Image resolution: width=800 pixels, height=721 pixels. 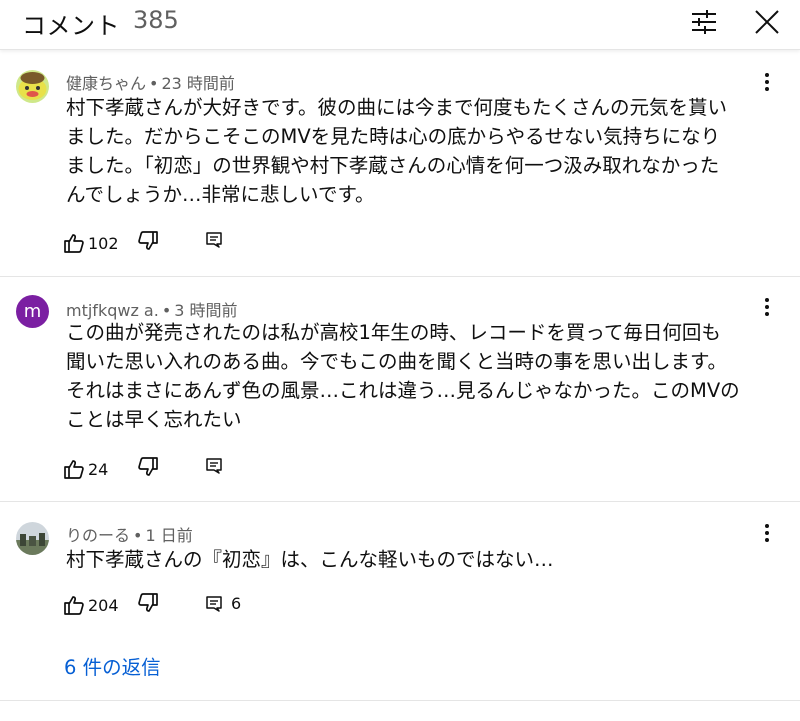 What do you see at coordinates (154, 419) in the screenshot?
I see `comment-line: ことは早く忘れたい` at bounding box center [154, 419].